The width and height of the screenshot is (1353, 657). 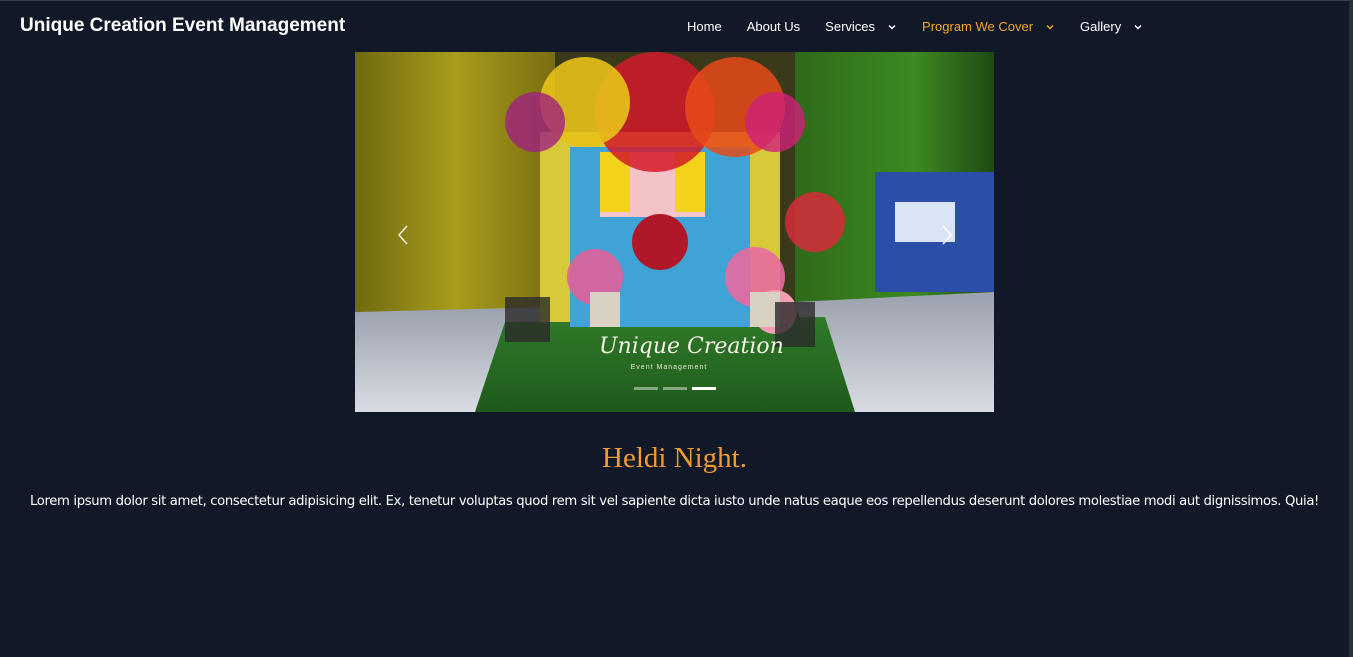 I want to click on nav-item-gallery: Gallery, so click(x=1111, y=26).